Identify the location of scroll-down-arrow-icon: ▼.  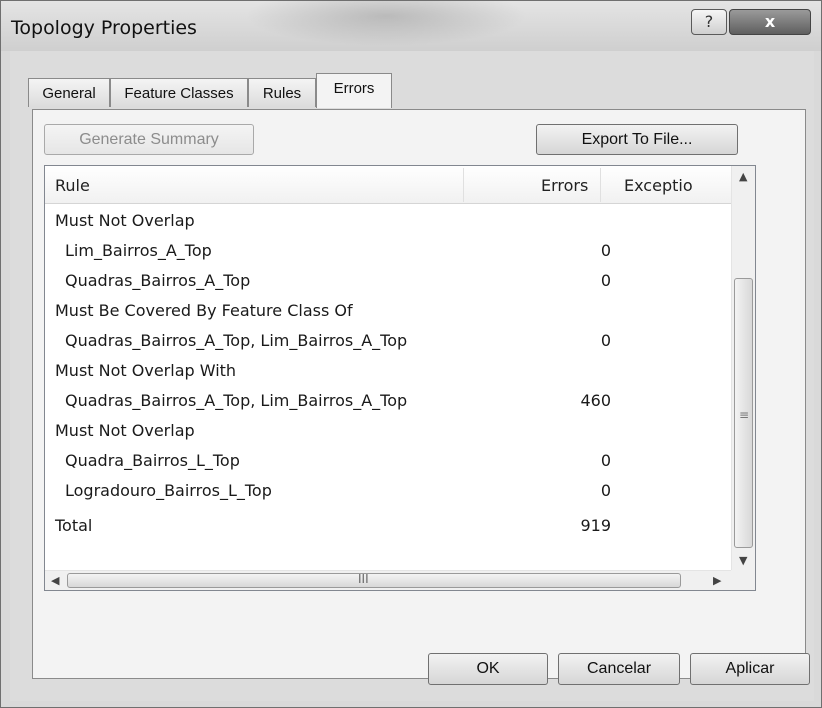
(743, 560).